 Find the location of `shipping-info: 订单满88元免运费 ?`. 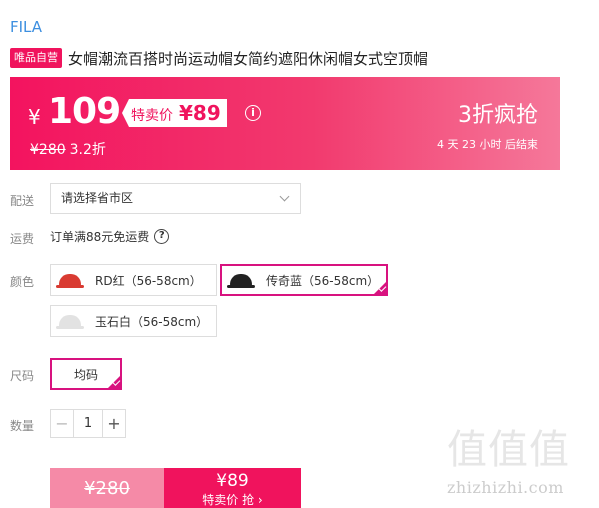

shipping-info: 订单满88元免运费 ? is located at coordinates (110, 236).